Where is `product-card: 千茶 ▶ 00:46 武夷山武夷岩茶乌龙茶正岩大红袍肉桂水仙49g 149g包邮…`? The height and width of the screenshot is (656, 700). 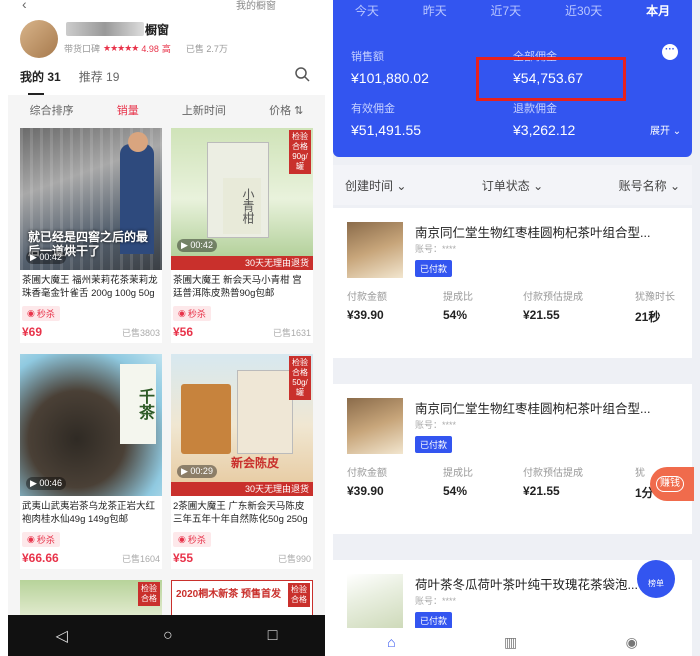
product-card: 千茶 ▶ 00:46 武夷山武夷岩茶乌龙茶正岩大红袍肉桂水仙49g 149g包邮… is located at coordinates (91, 461).